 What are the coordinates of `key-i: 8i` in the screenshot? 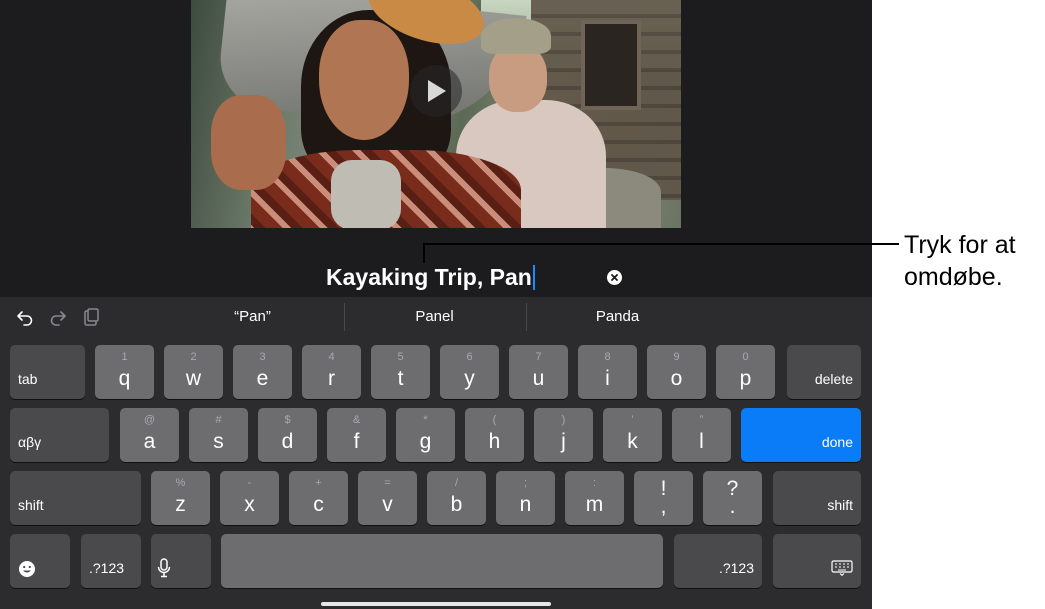 It's located at (607, 372).